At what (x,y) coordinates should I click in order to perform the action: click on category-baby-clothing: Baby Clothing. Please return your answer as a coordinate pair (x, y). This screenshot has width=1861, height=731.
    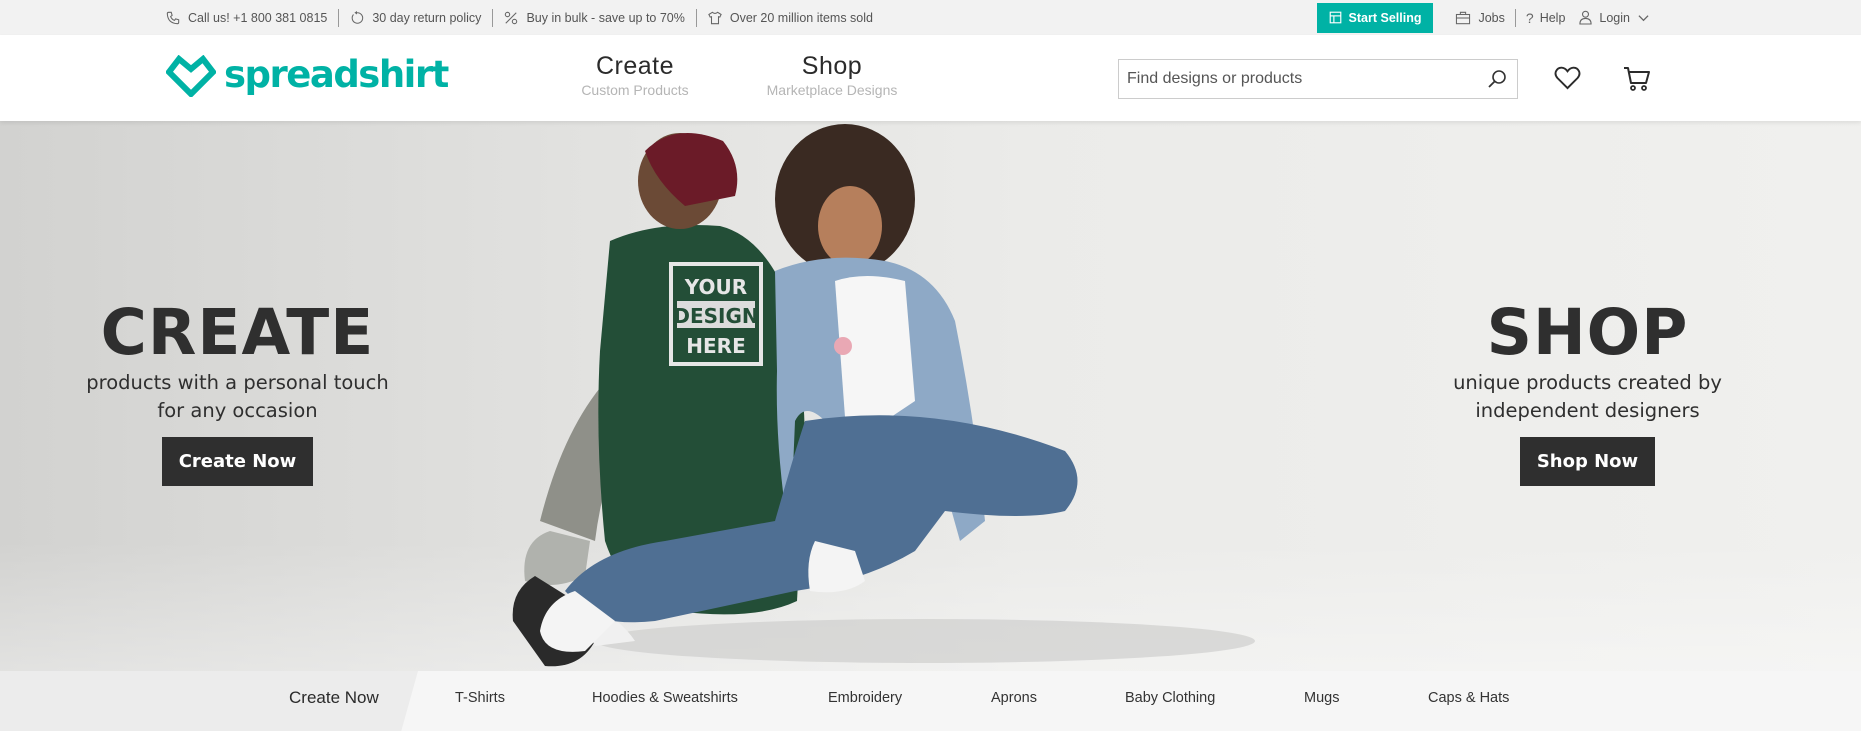
    Looking at the image, I should click on (1170, 698).